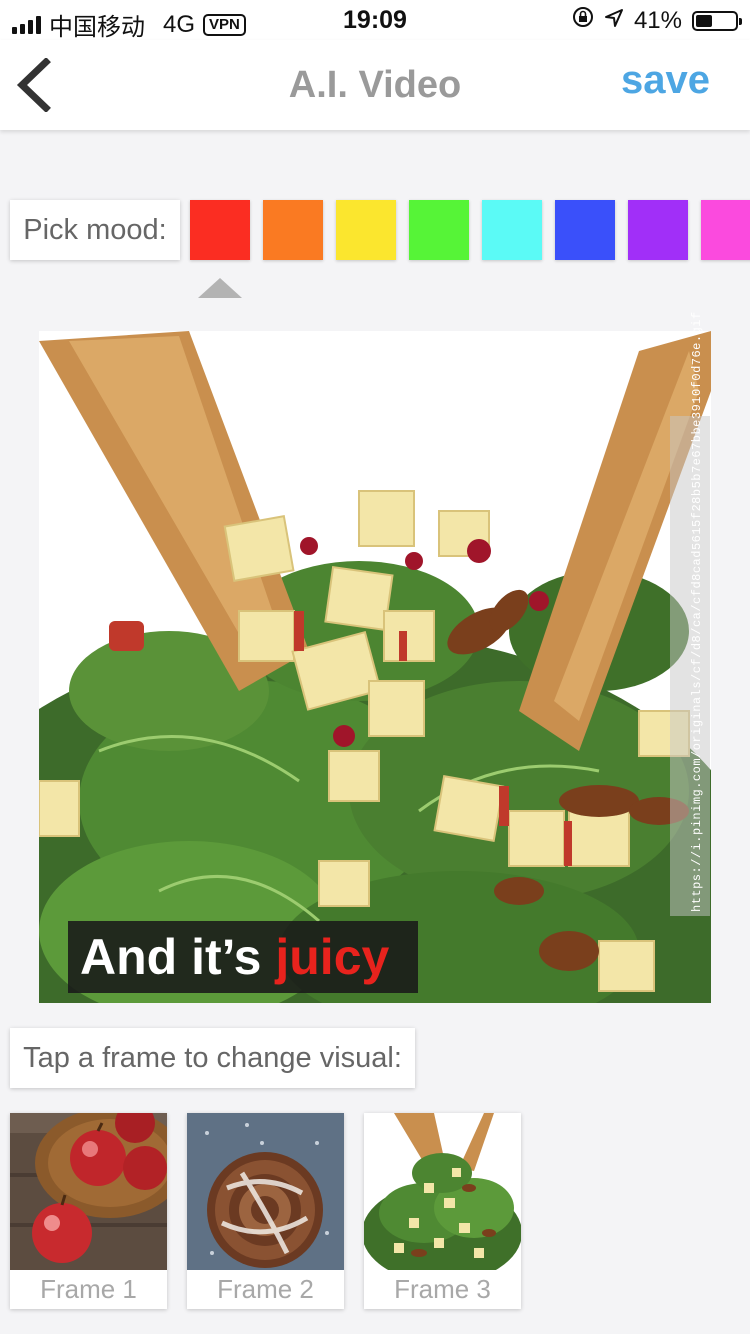 Image resolution: width=750 pixels, height=1334 pixels. I want to click on frame-card-2: Frame 2, so click(265, 1211).